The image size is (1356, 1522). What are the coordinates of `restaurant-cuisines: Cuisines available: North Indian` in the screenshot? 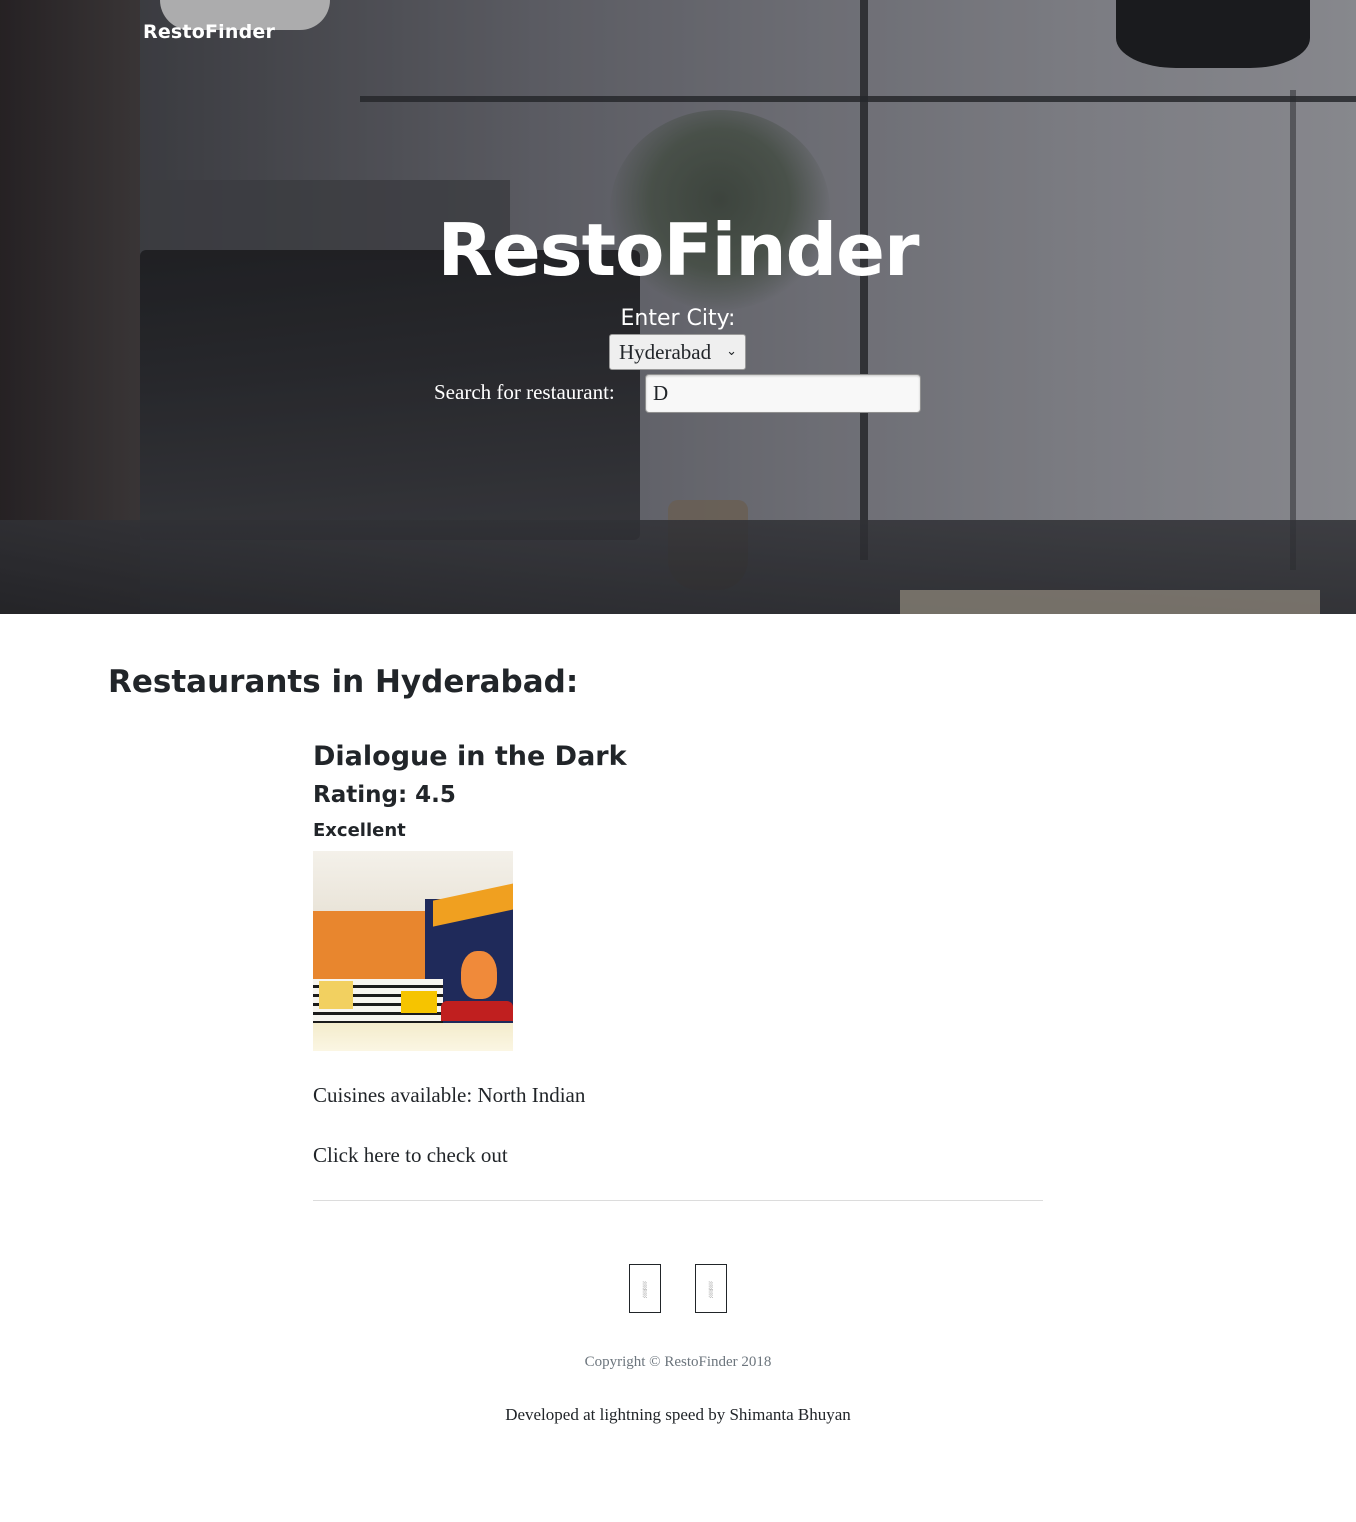 It's located at (449, 1095).